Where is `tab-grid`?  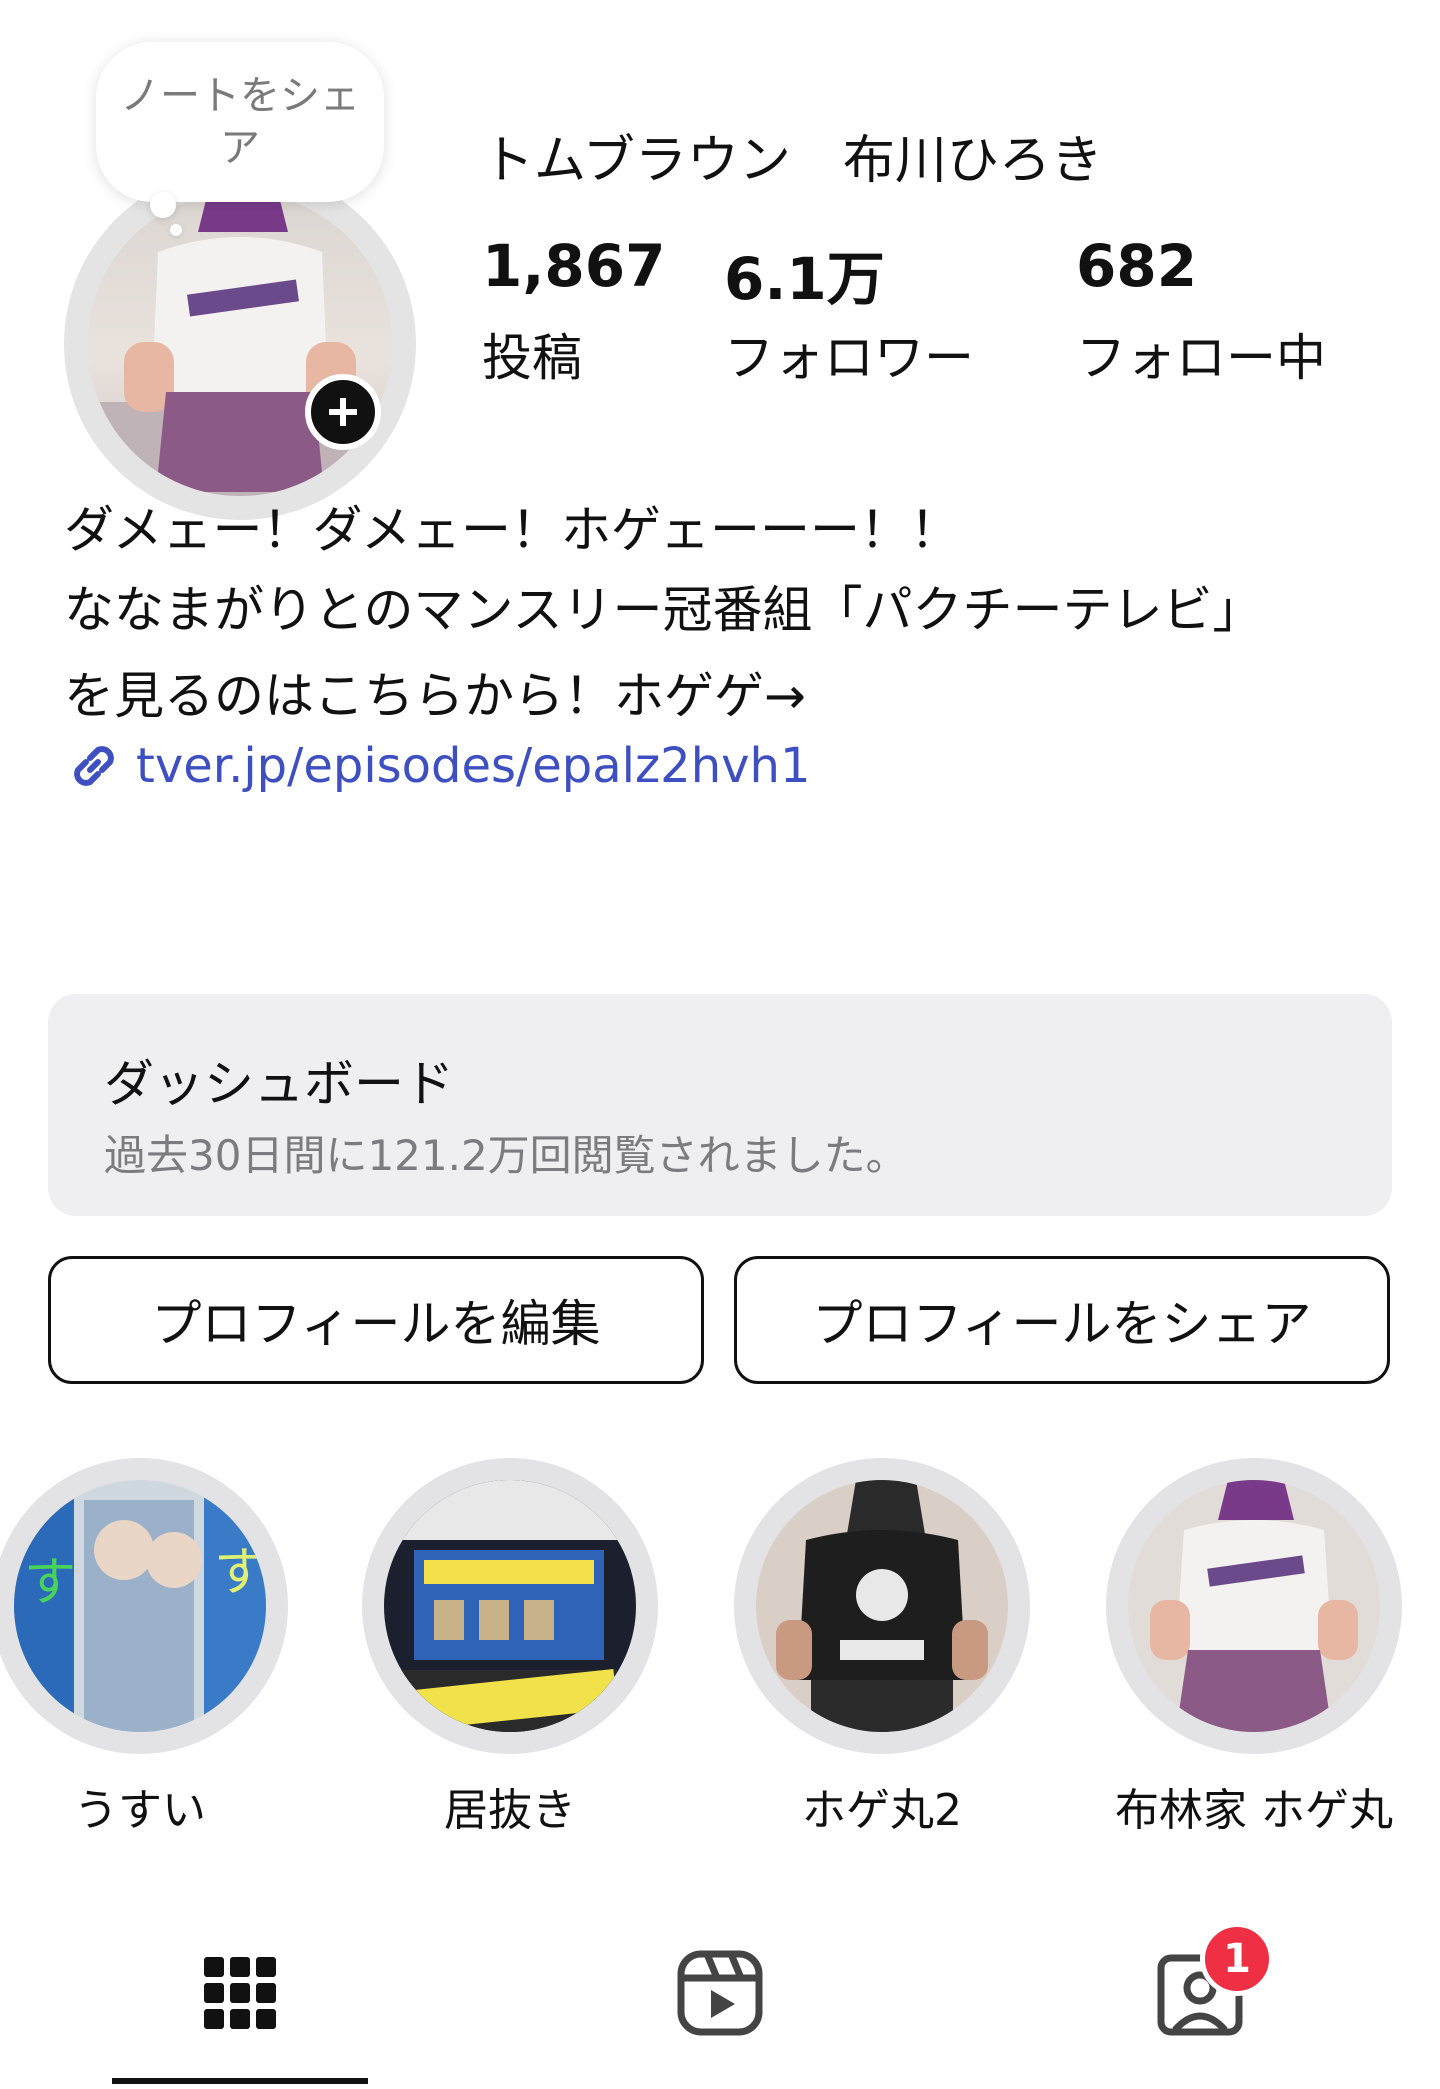
tab-grid is located at coordinates (240, 1993).